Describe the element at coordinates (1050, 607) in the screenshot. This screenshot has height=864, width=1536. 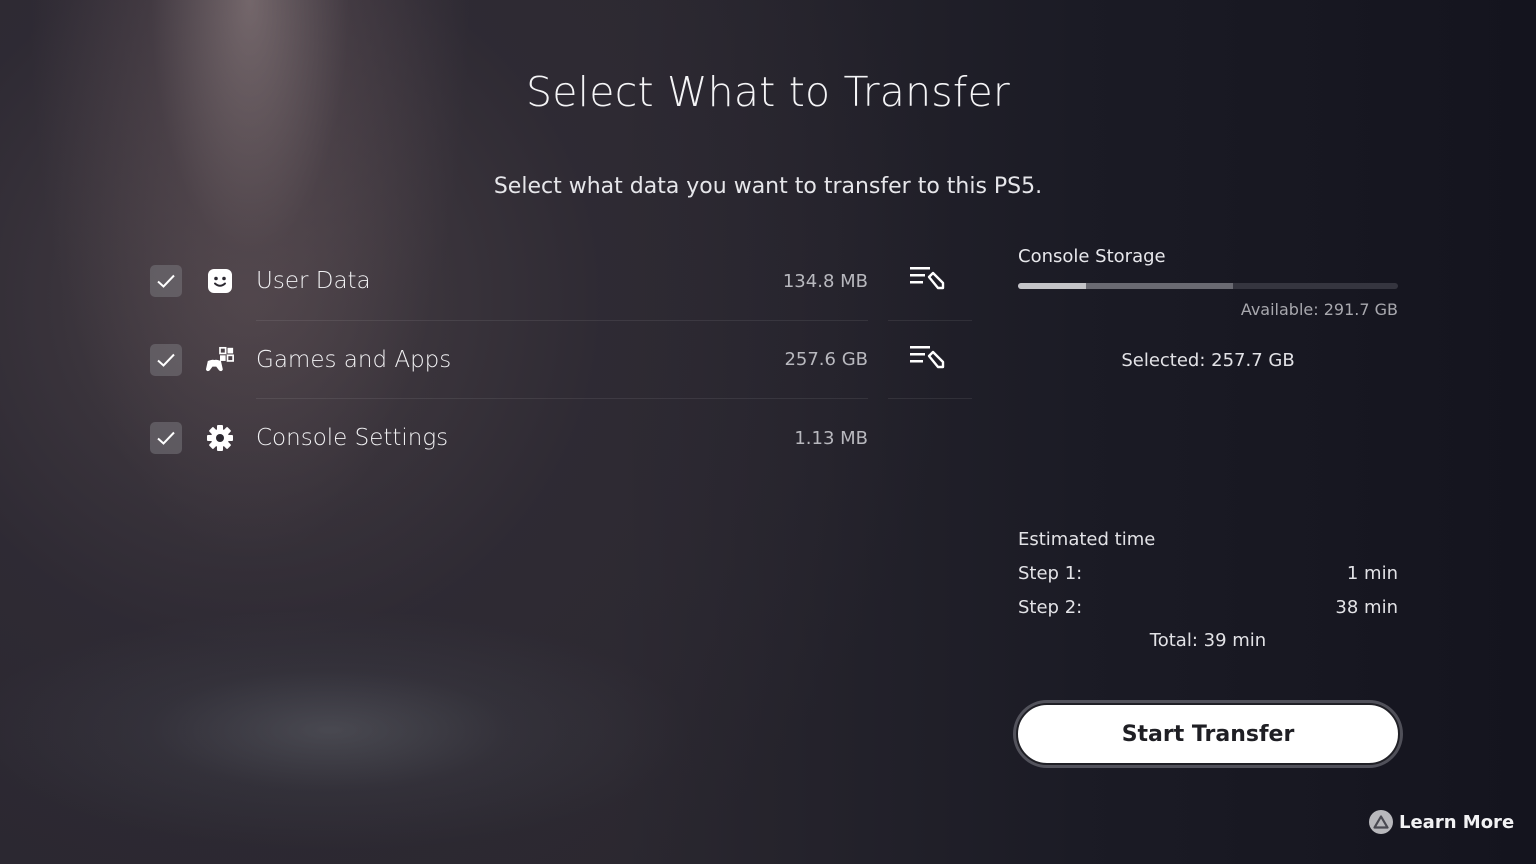
I see `step-label: Step 2:` at that location.